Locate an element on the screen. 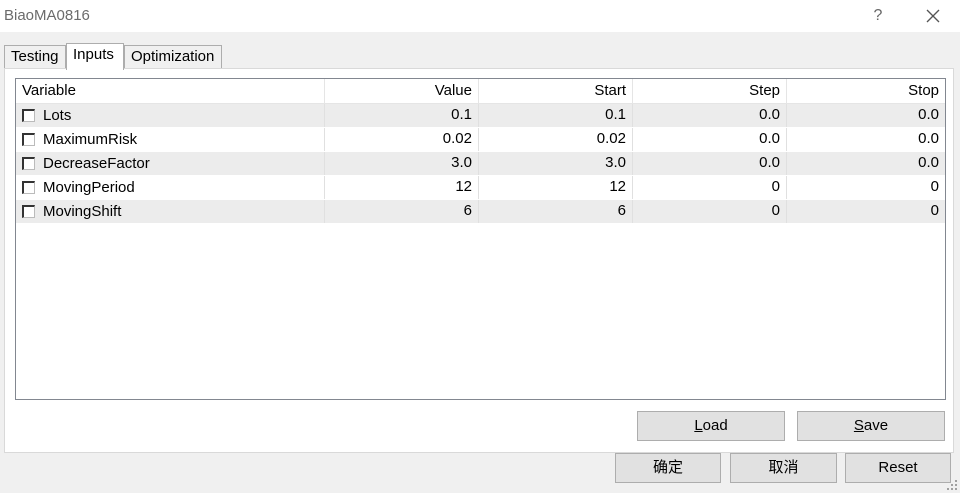 Image resolution: width=960 pixels, height=493 pixels. tab-optimization: Optimization is located at coordinates (173, 57).